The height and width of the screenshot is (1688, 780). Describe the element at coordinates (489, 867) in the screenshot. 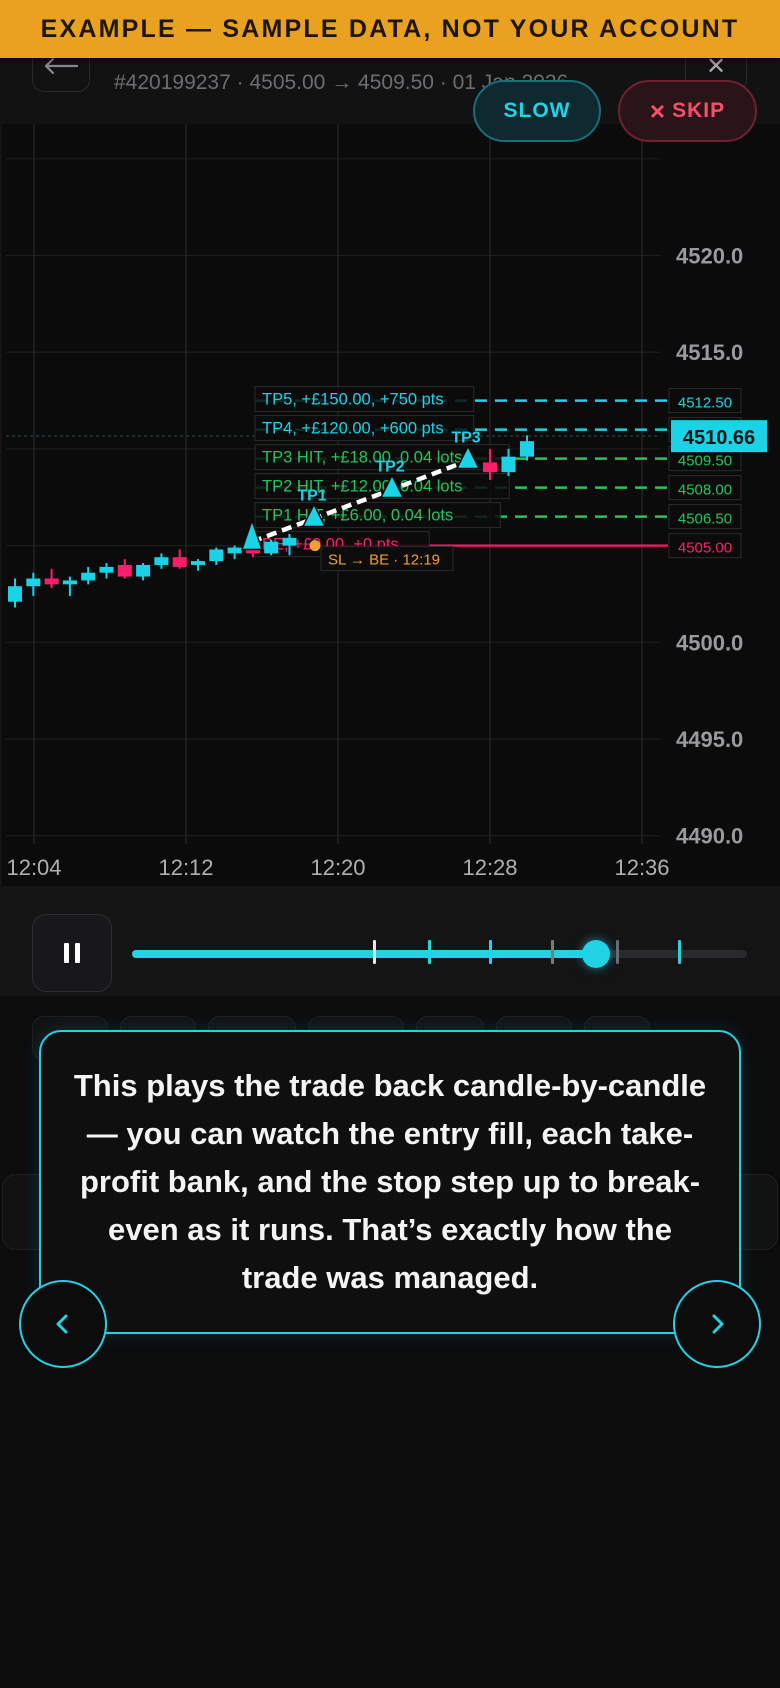

I see `x-tick-label: 12:28` at that location.